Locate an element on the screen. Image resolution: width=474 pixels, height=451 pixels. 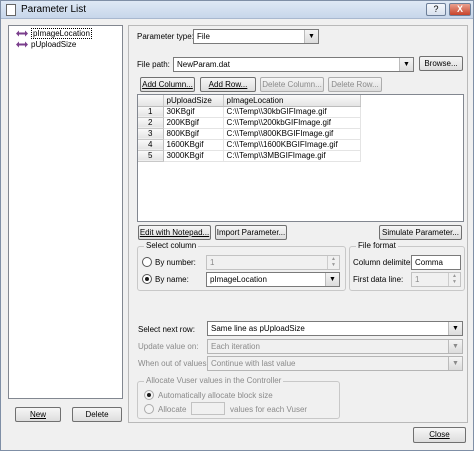
table-row: 4 1600KBgif C:\\Temp\\1600KBGIFImage.gif is located at coordinates (249, 145).